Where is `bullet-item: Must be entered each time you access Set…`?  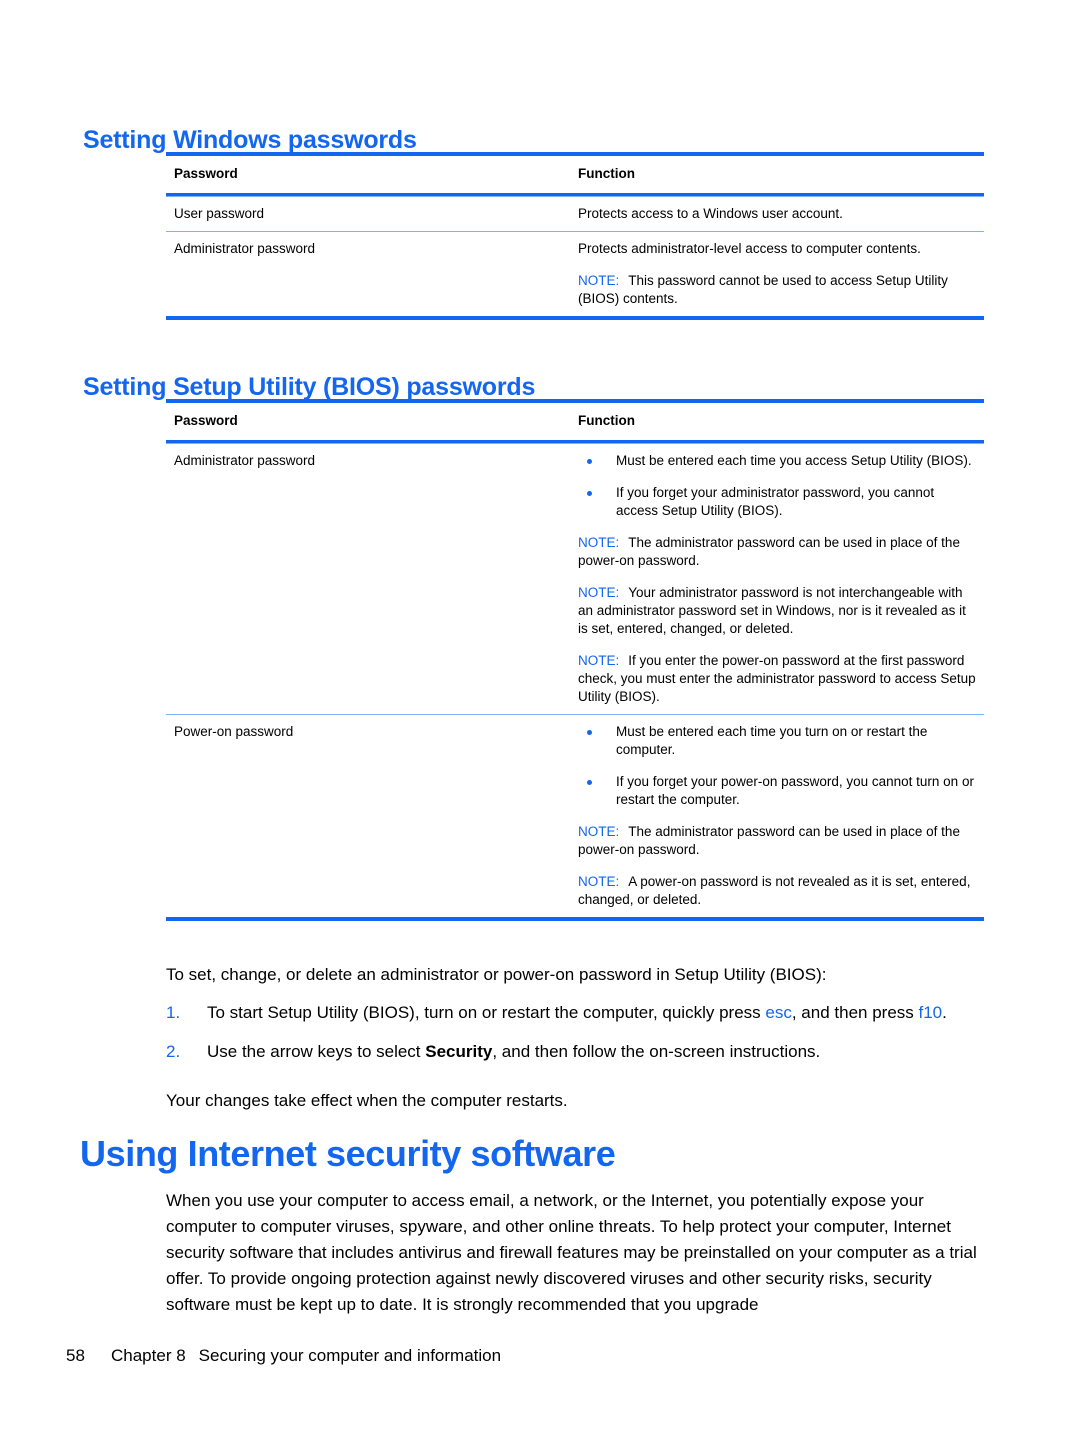
bullet-item: Must be entered each time you access Set… is located at coordinates (778, 461).